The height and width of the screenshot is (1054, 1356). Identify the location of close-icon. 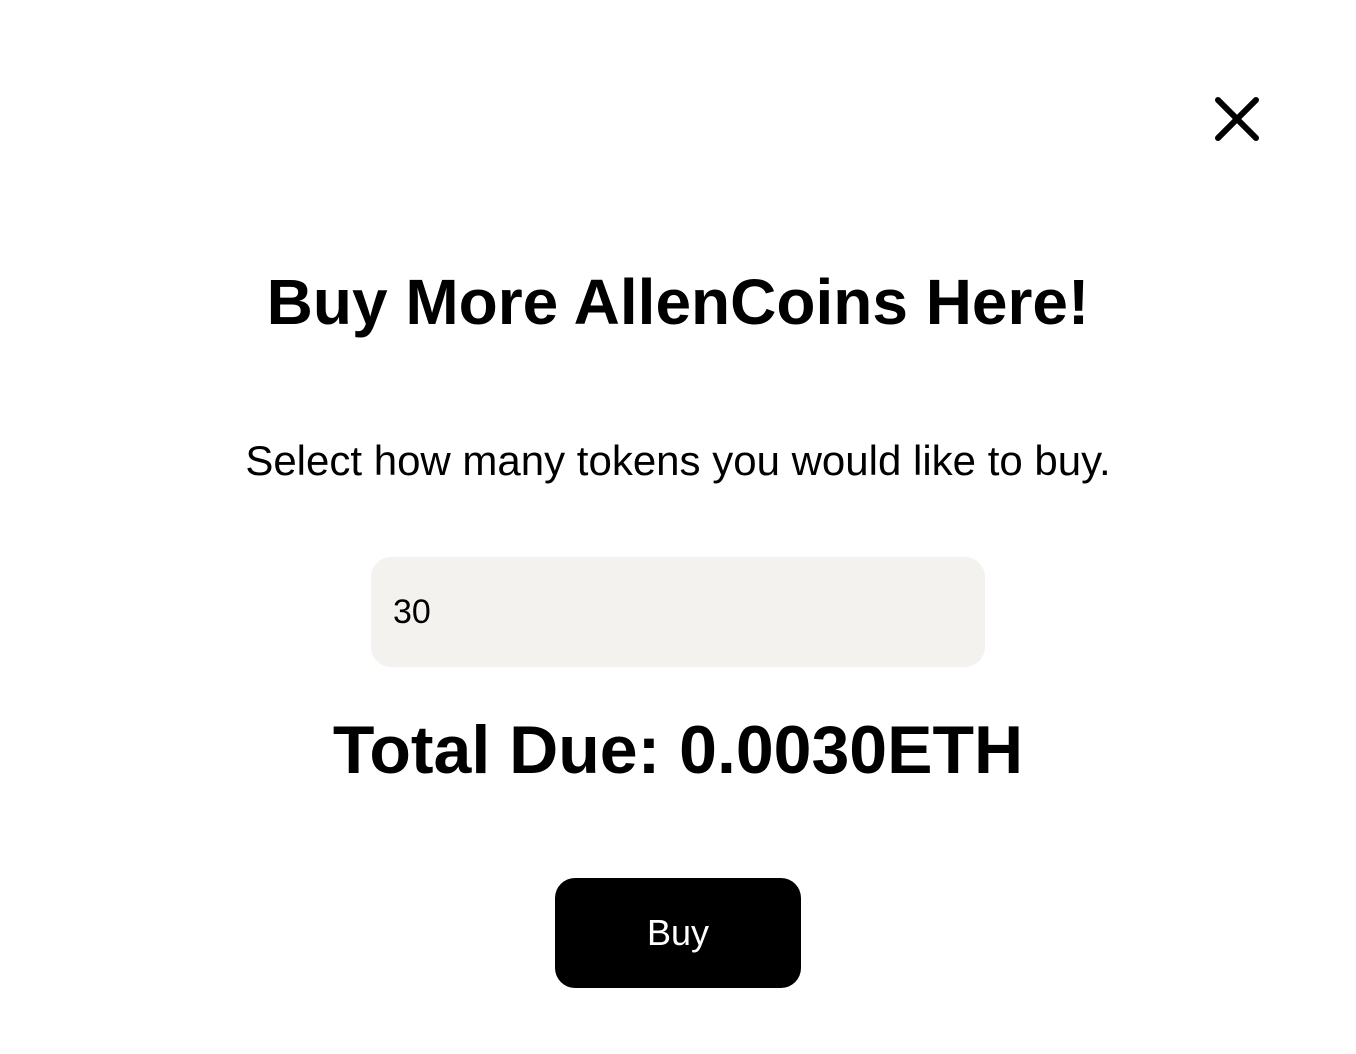
(1237, 119).